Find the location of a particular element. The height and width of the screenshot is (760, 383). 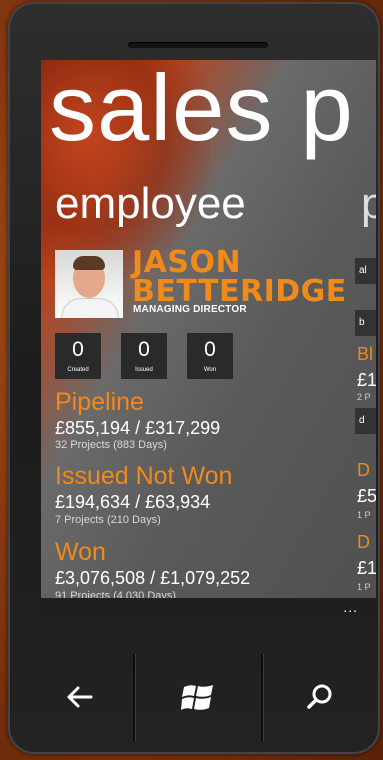

section-title-pipeline: Pipeline is located at coordinates (99, 402).